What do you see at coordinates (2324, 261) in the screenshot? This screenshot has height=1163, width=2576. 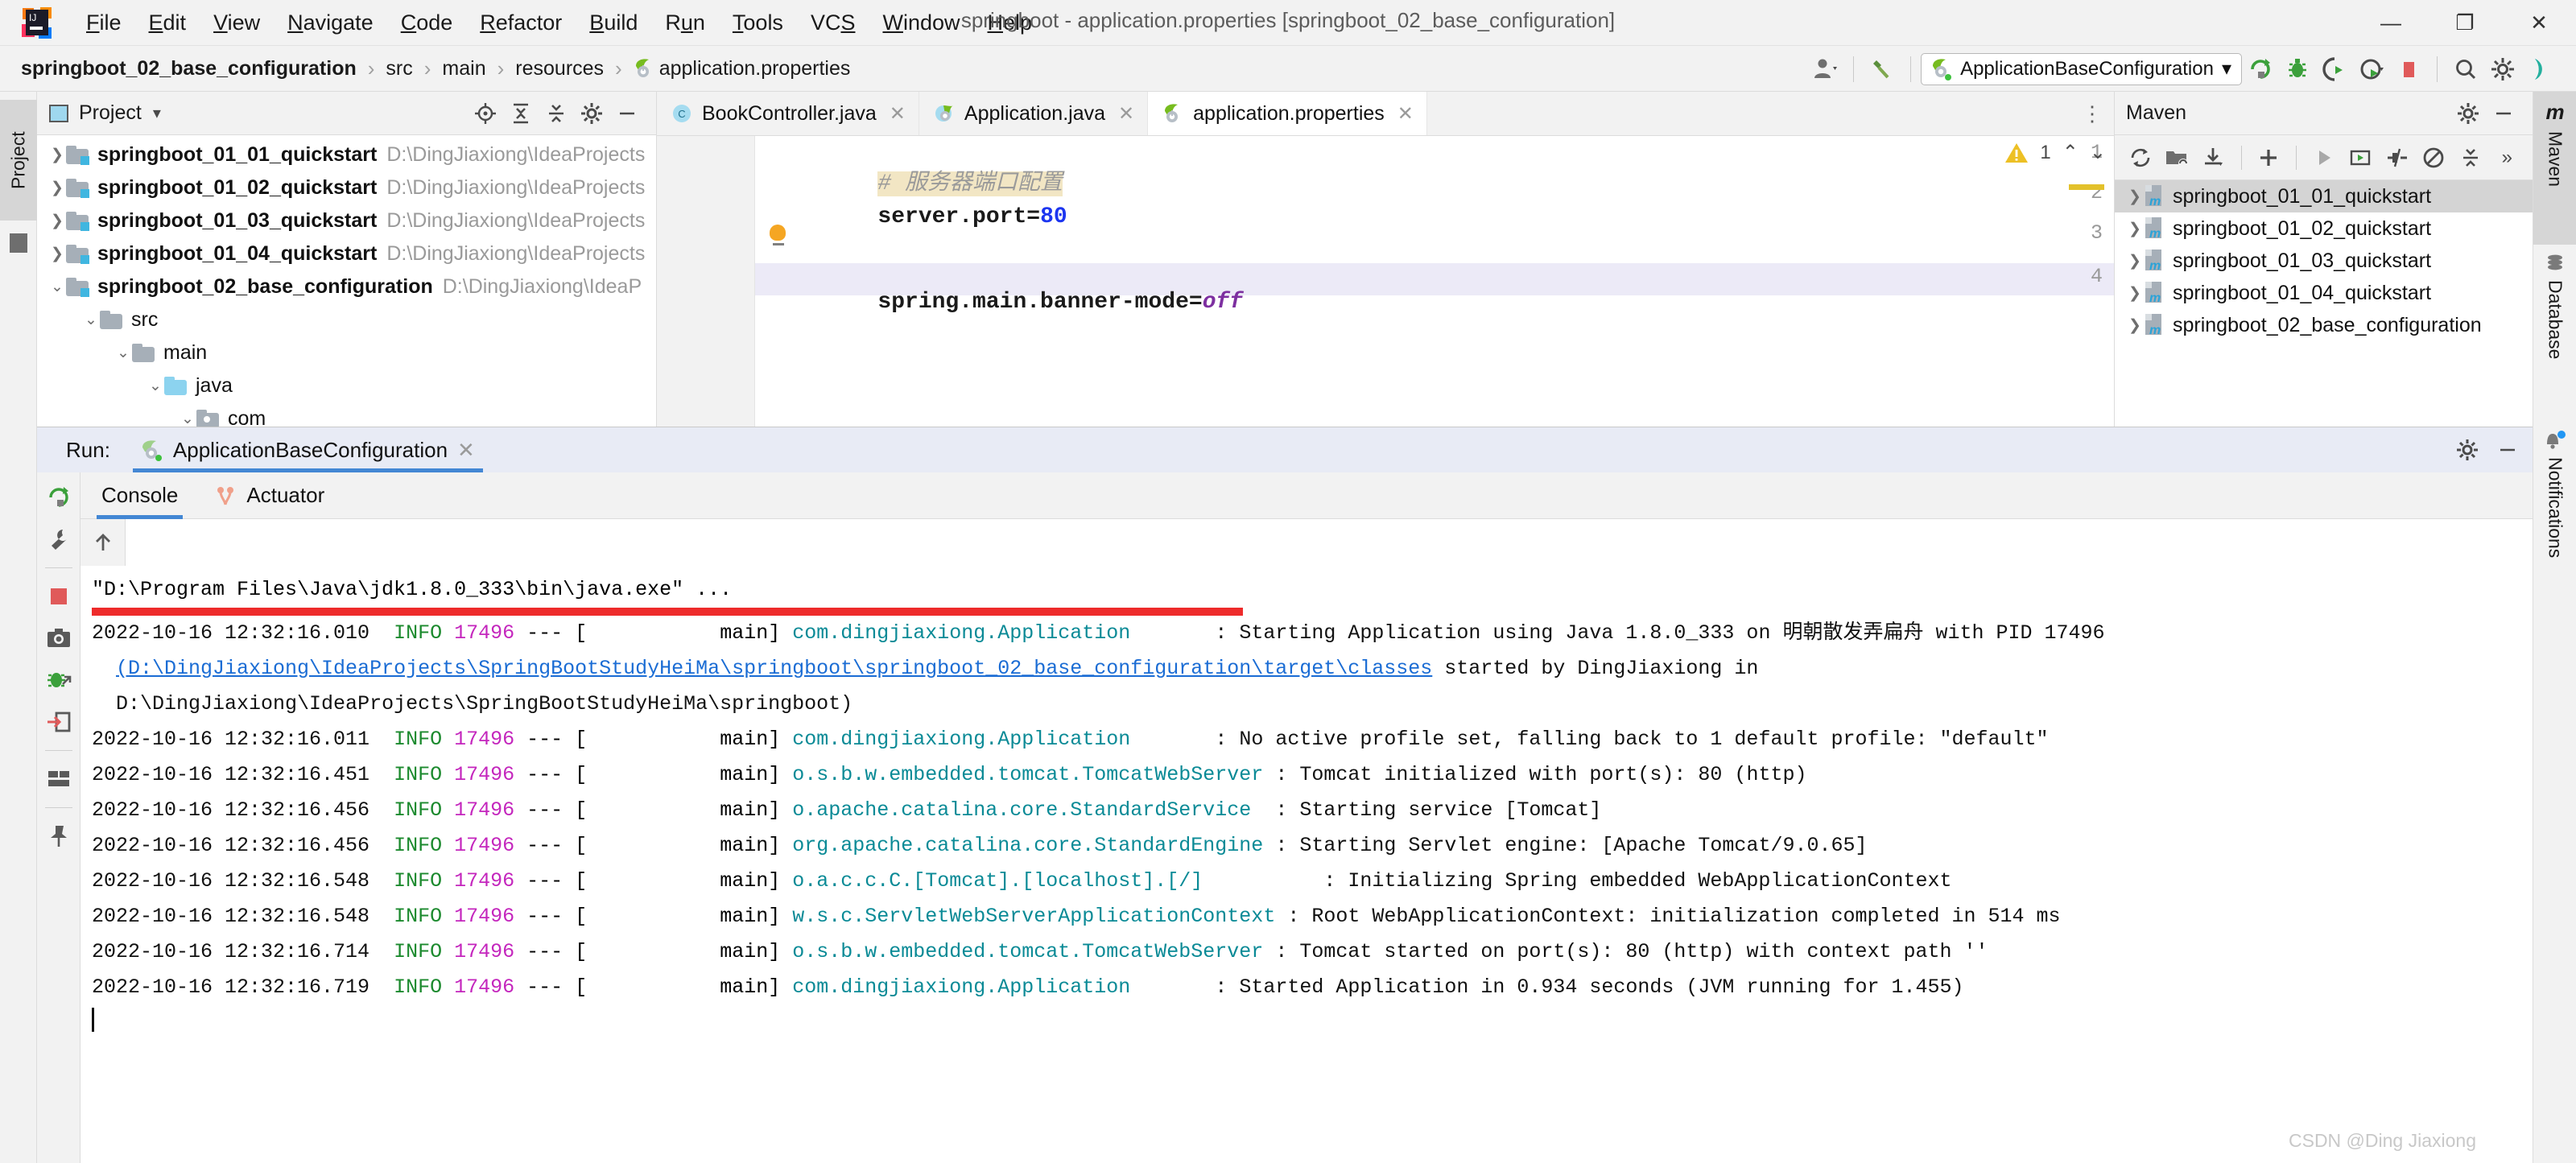 I see `maven-tree-item: ❯ m springboot_01_03_quickstart` at bounding box center [2324, 261].